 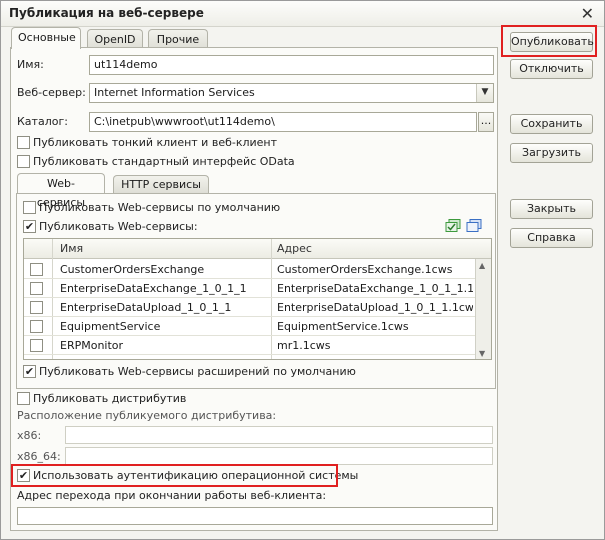 What do you see at coordinates (343, 326) in the screenshot?
I see `row-address: EquipmentService.1cws` at bounding box center [343, 326].